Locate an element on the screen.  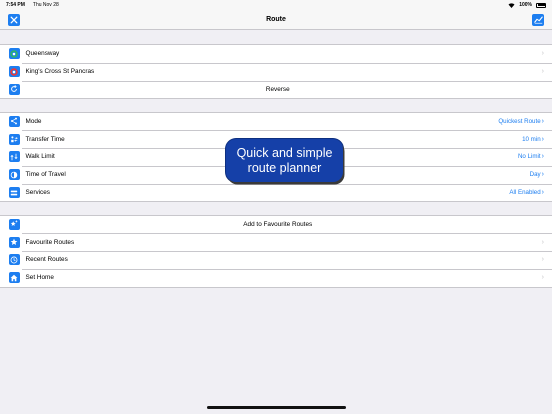
services-value: All Enabled › is located at coordinates (526, 193).